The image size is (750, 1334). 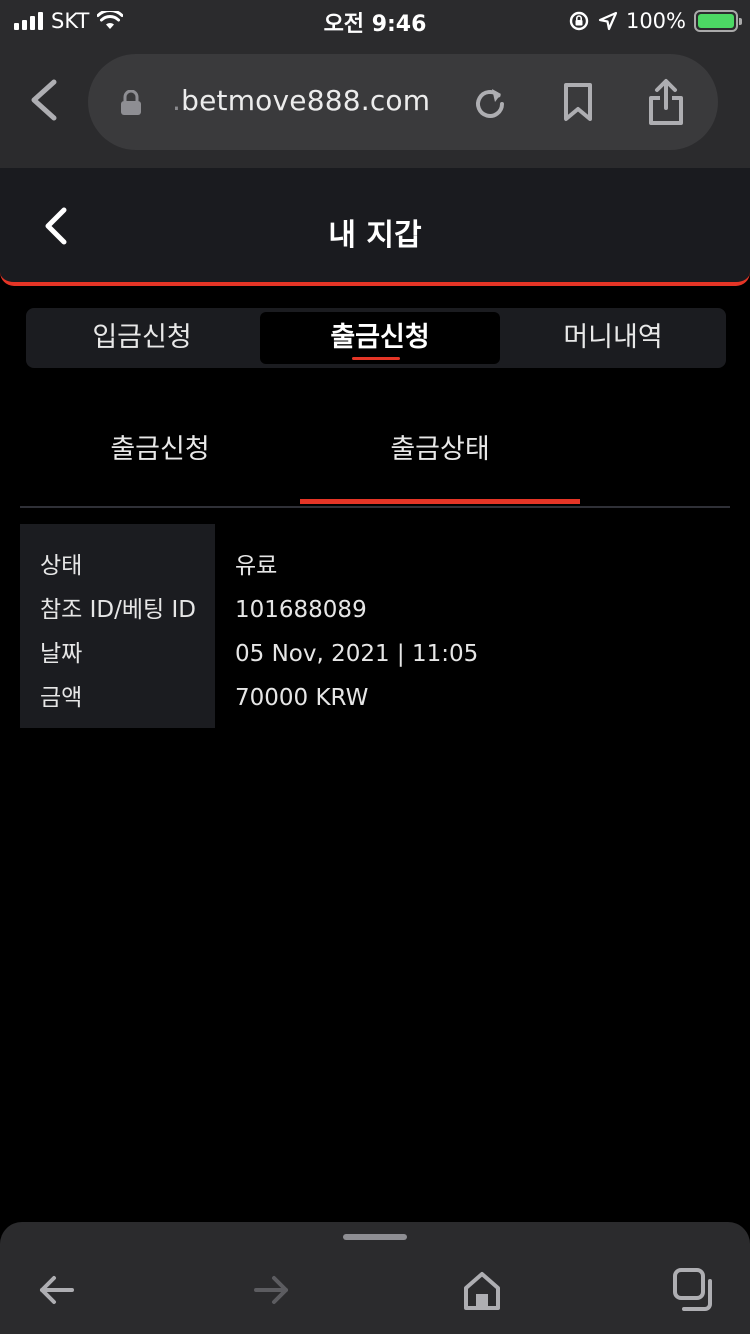 I want to click on url-text: .betmove888.com, so click(x=301, y=100).